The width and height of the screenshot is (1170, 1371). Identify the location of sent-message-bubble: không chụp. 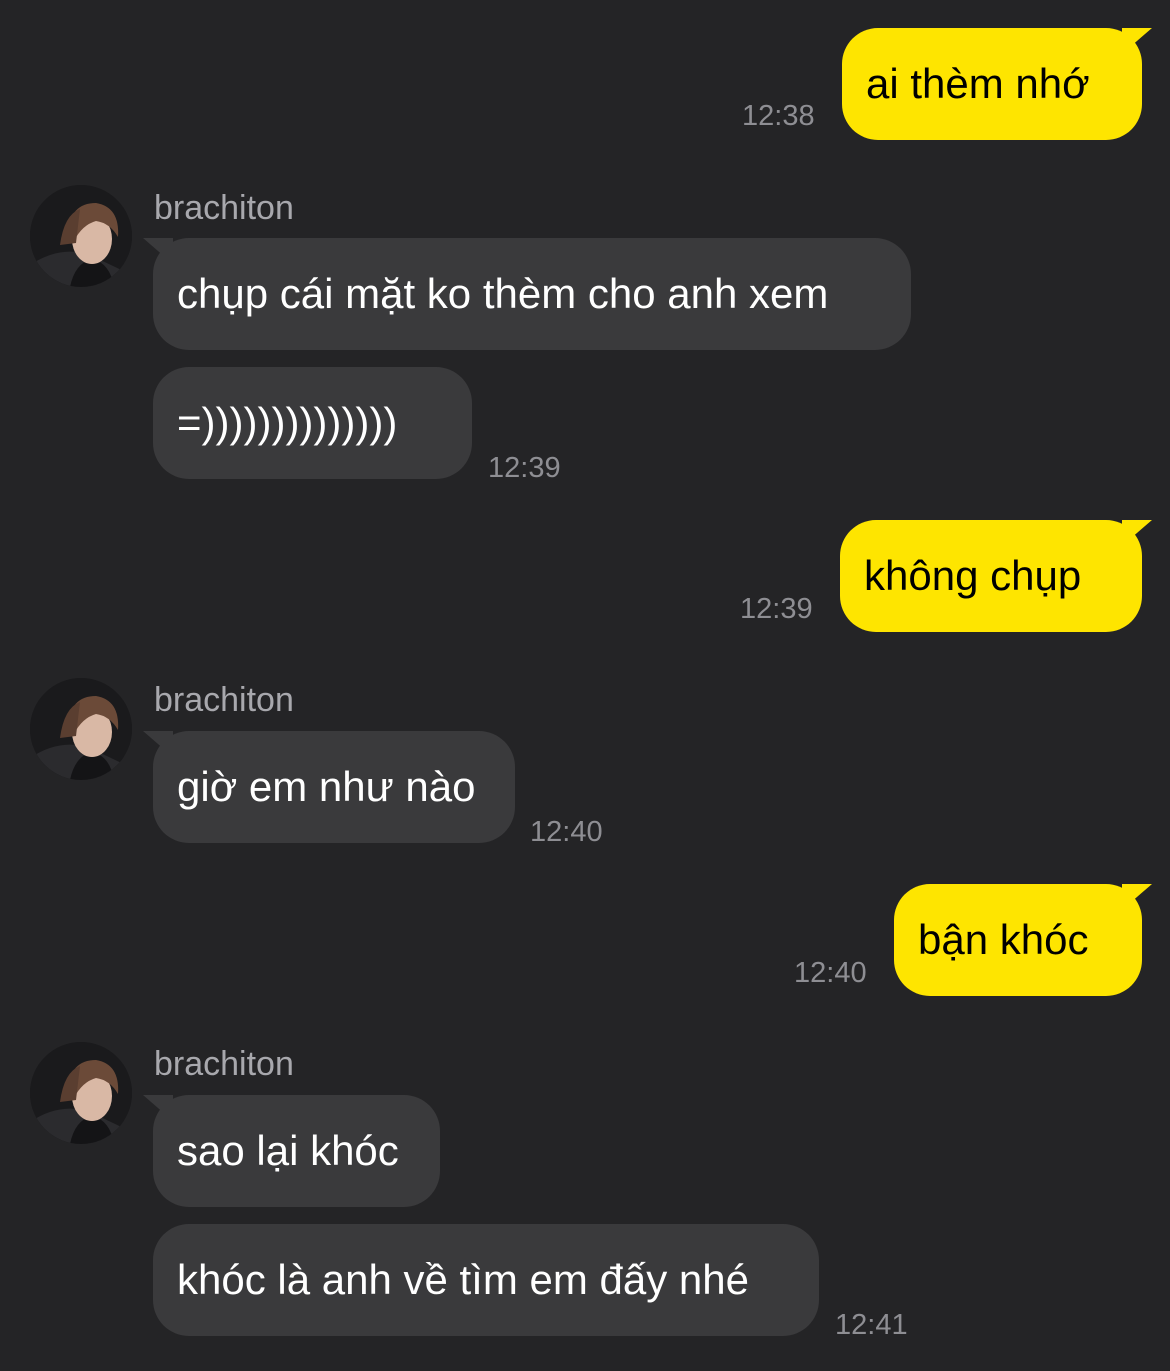
(996, 576).